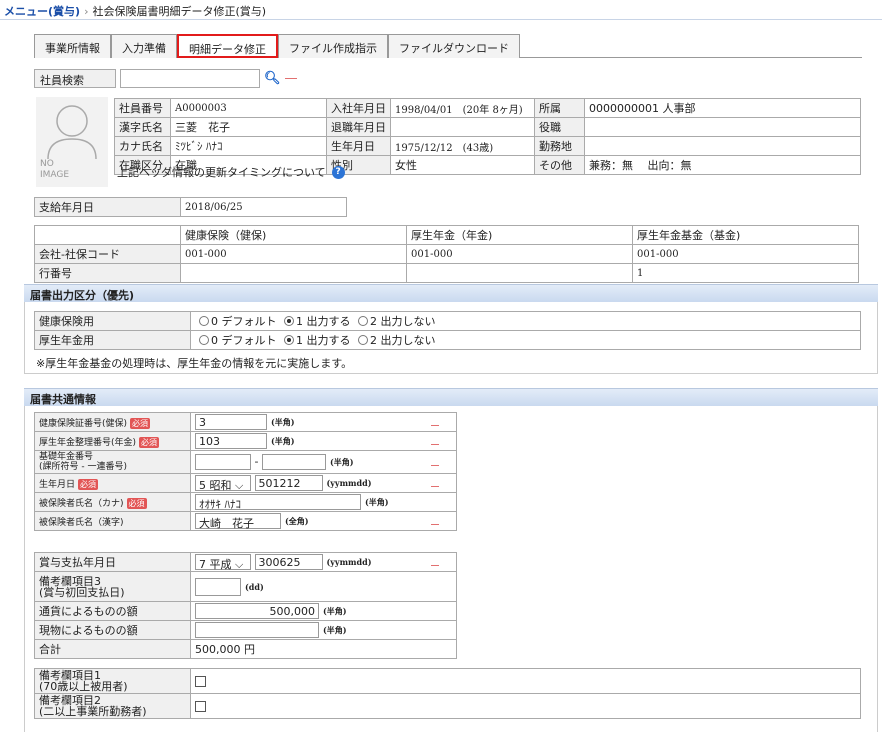 The width and height of the screenshot is (882, 732). Describe the element at coordinates (349, 483) in the screenshot. I see `birth-unit: (yymmdd)` at that location.